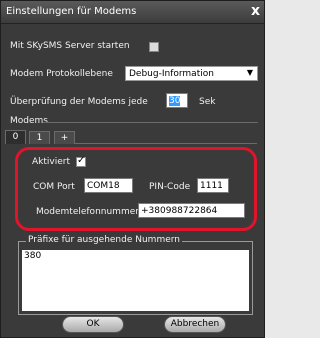 This screenshot has height=338, width=320. Describe the element at coordinates (29, 121) in the screenshot. I see `modems-group-label: Modems` at that location.